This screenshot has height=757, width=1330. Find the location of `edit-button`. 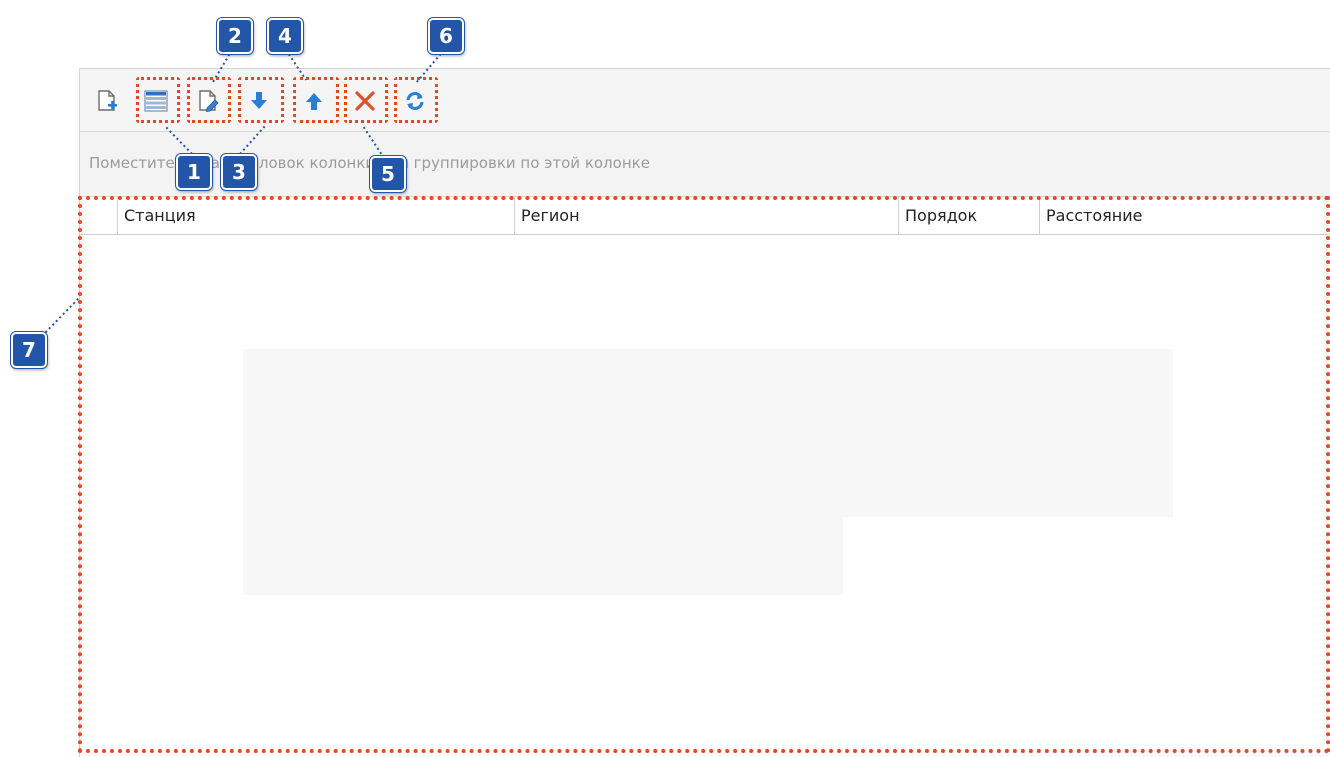

edit-button is located at coordinates (208, 101).